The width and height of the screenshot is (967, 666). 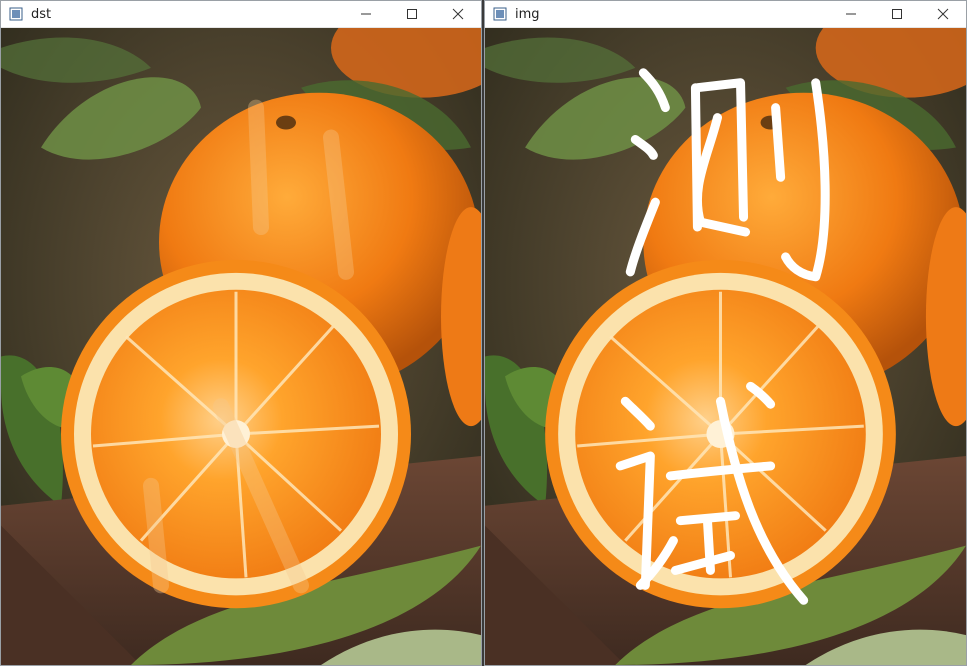 I want to click on window-title: img, so click(x=527, y=14).